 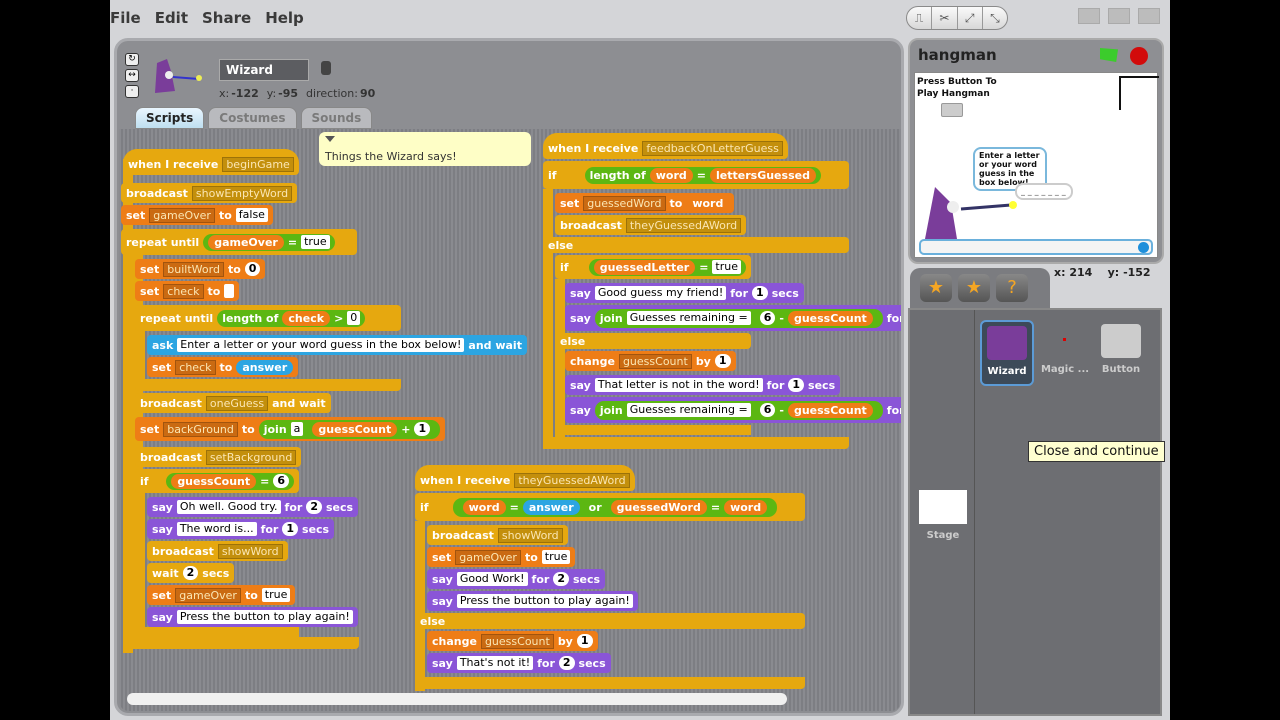 I want to click on horizontal-scrollbar, so click(x=457, y=699).